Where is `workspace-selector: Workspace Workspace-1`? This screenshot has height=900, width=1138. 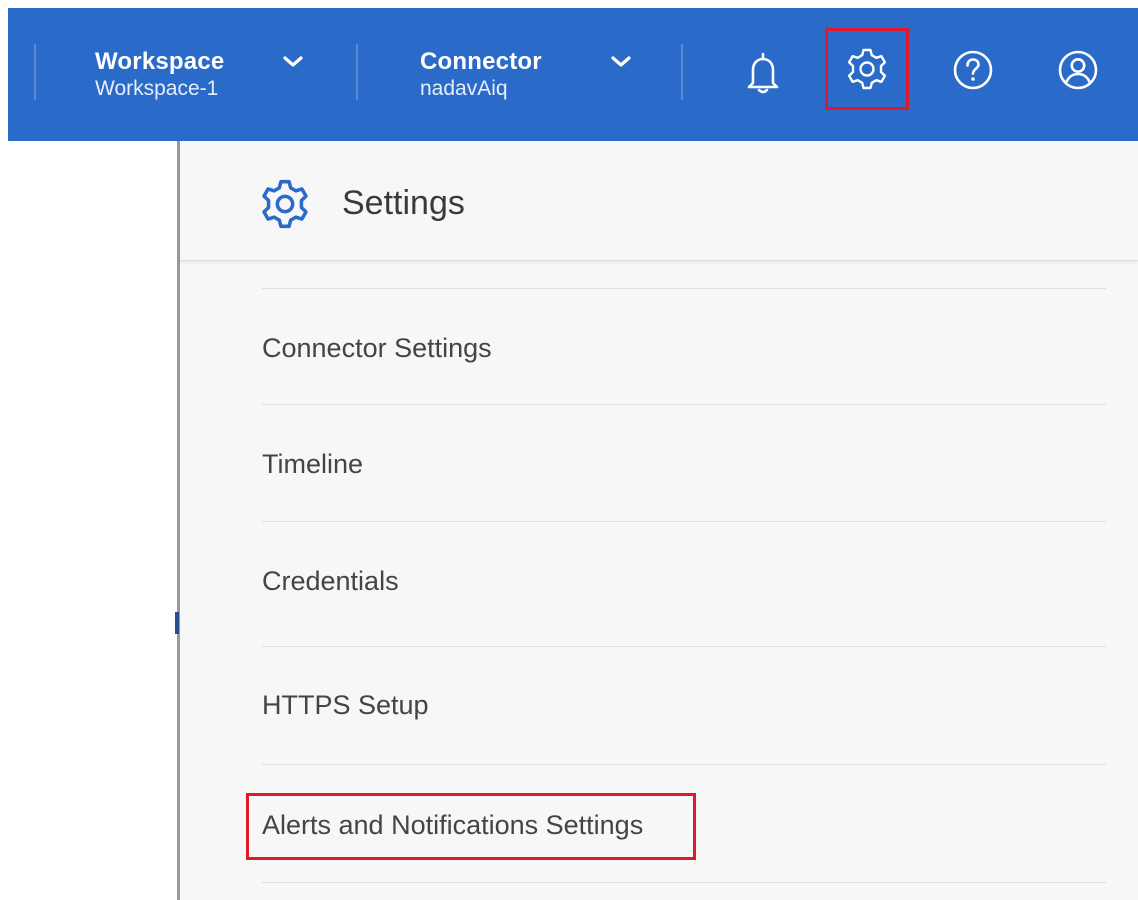 workspace-selector: Workspace Workspace-1 is located at coordinates (159, 75).